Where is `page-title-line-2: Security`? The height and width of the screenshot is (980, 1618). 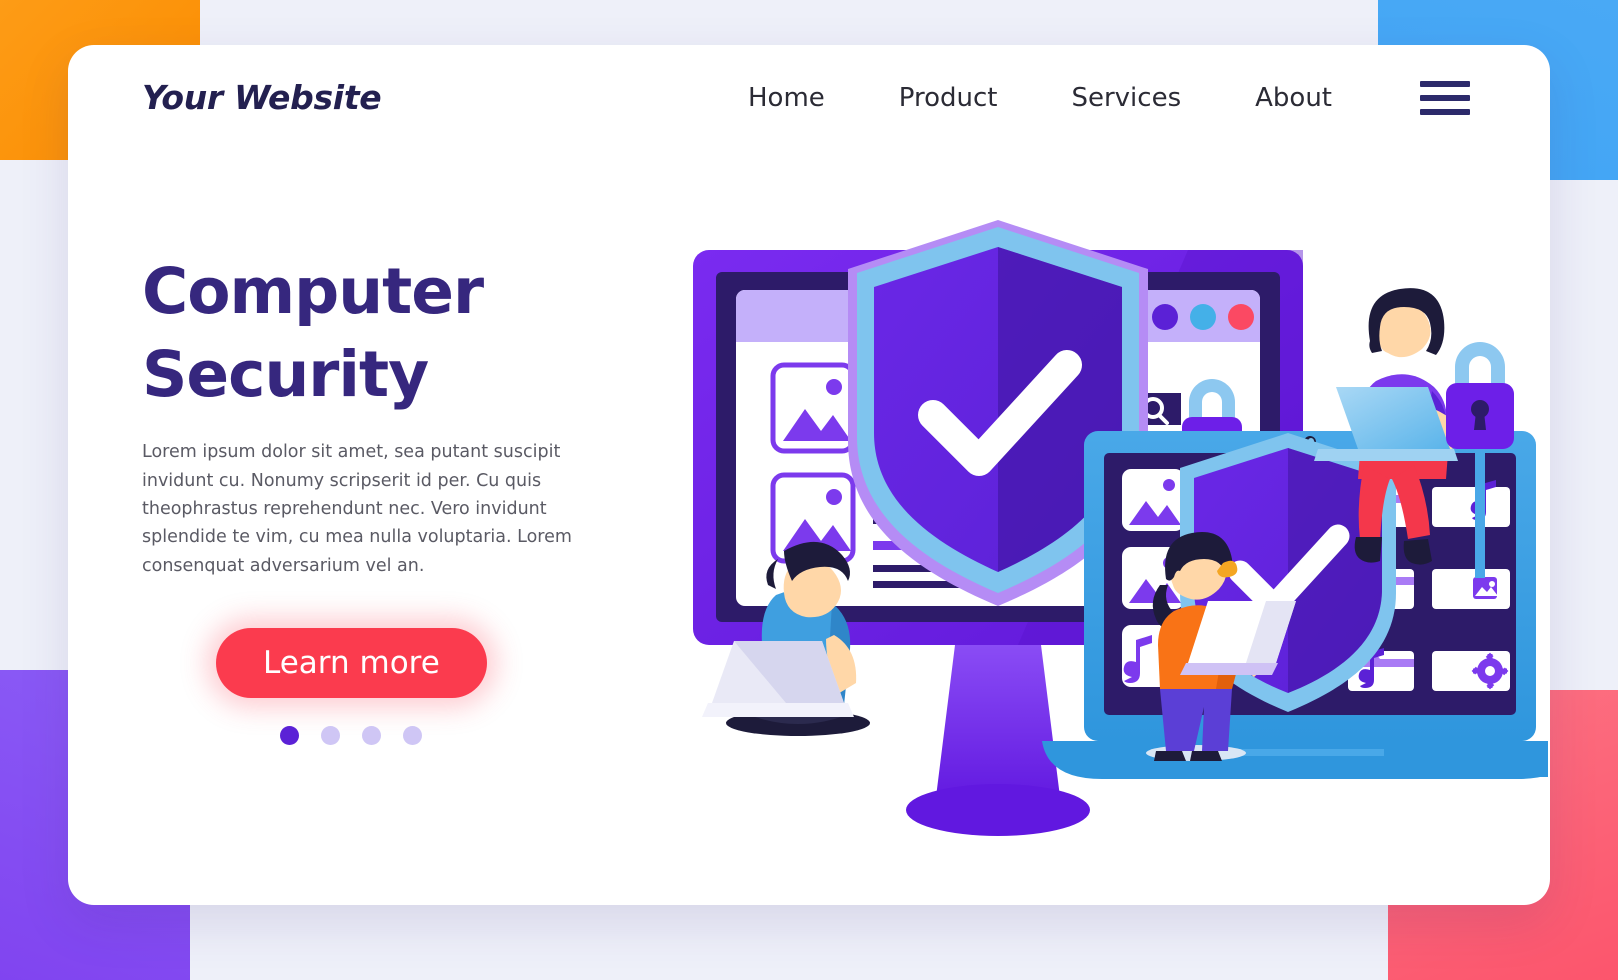 page-title-line-2: Security is located at coordinates (285, 375).